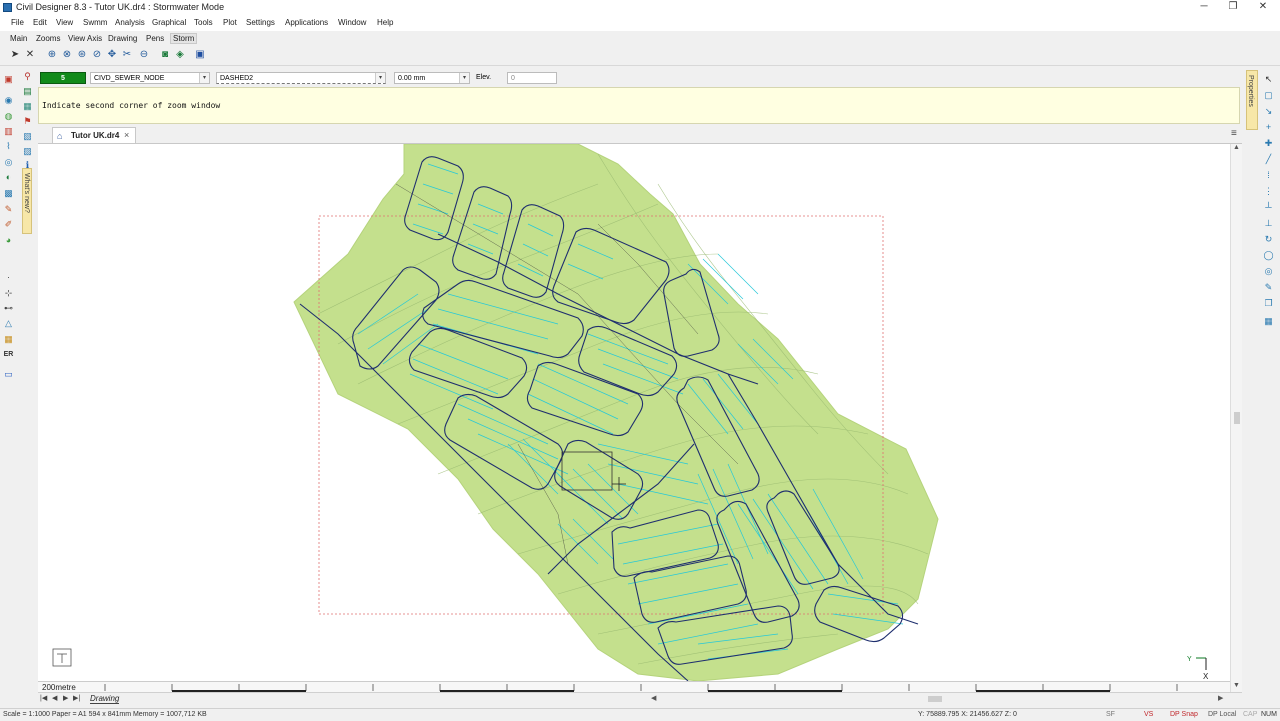  Describe the element at coordinates (8, 308) in the screenshot. I see `tool-level-icon: ⊷` at that location.